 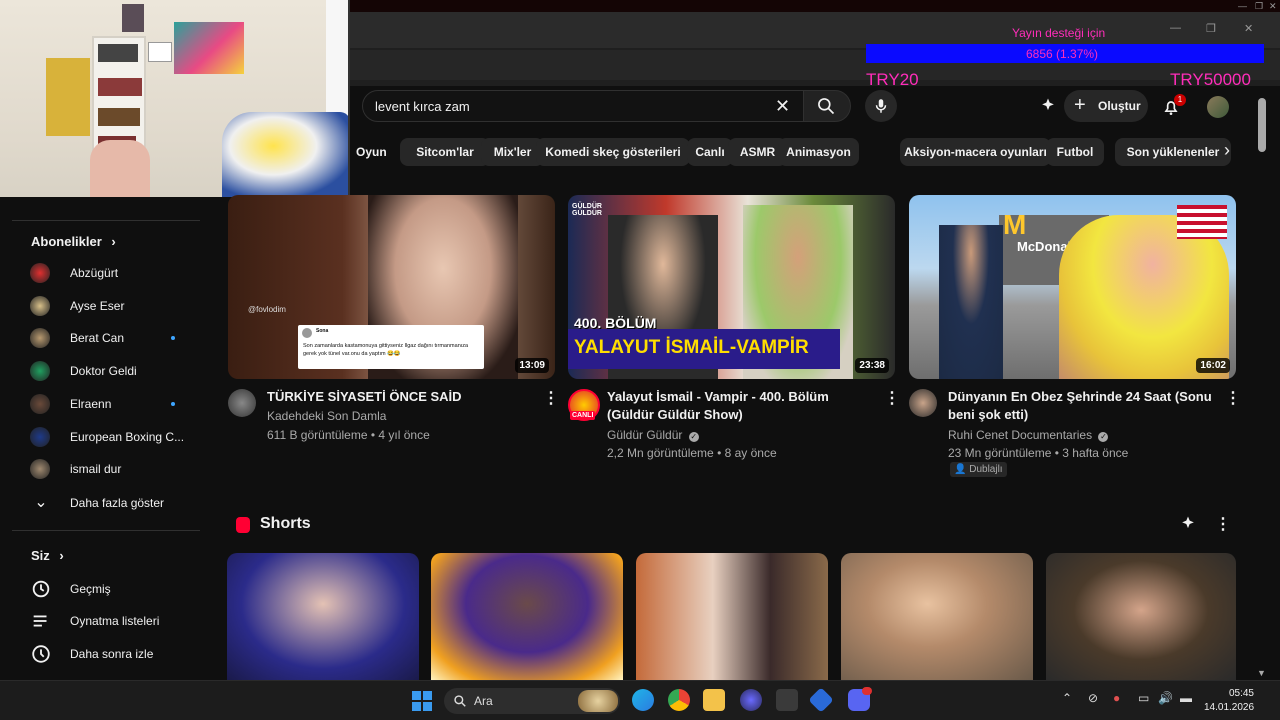 What do you see at coordinates (1248, 28) in the screenshot?
I see `close-window-button: ✕` at bounding box center [1248, 28].